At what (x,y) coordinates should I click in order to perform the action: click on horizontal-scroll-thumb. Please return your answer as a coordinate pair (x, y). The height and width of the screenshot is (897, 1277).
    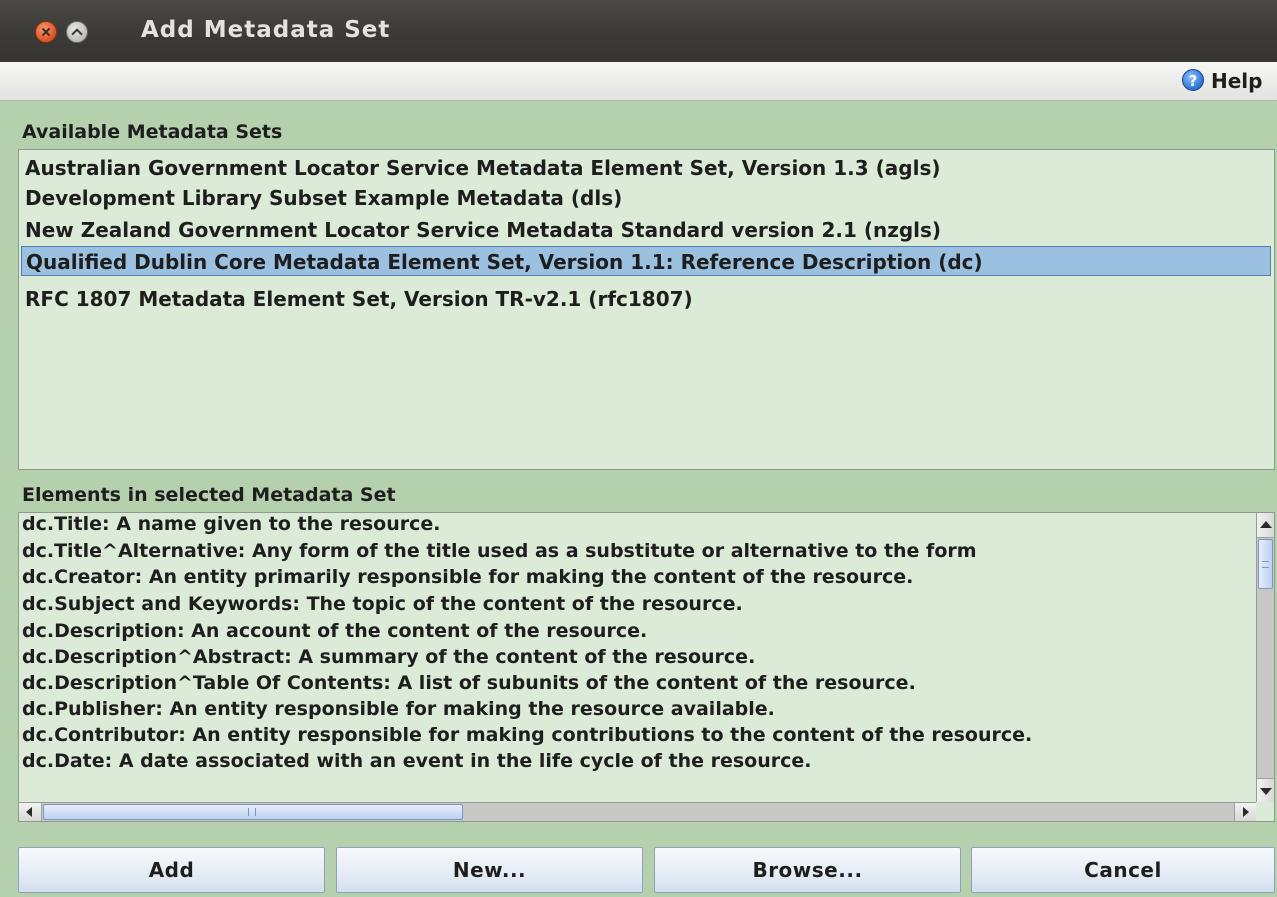
    Looking at the image, I should click on (253, 812).